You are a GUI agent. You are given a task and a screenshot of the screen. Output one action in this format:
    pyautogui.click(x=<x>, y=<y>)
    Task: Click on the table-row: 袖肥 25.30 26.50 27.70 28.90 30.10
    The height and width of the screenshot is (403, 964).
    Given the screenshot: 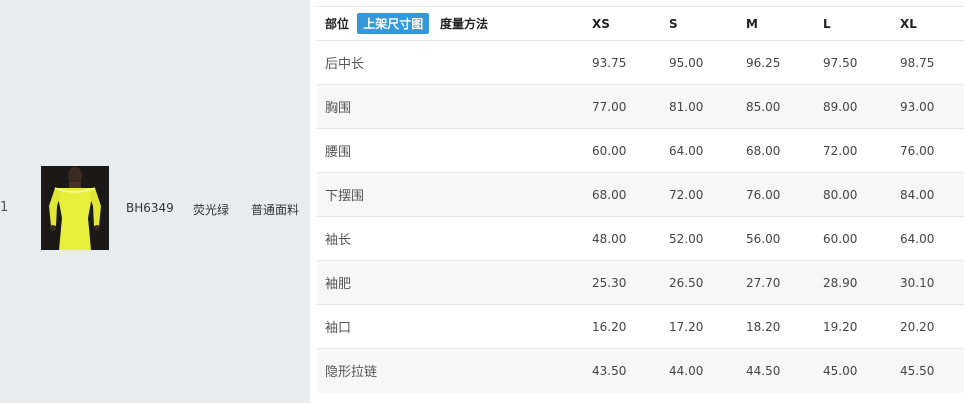 What is the action you would take?
    pyautogui.click(x=640, y=282)
    